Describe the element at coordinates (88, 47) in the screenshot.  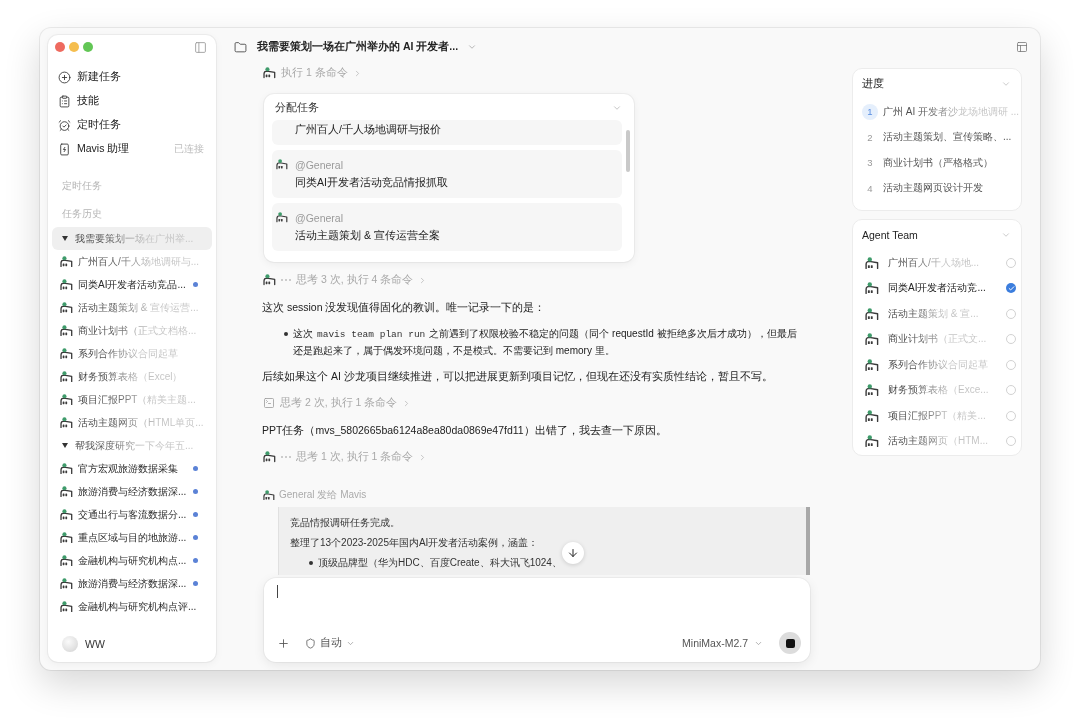
I see `zoom-button` at that location.